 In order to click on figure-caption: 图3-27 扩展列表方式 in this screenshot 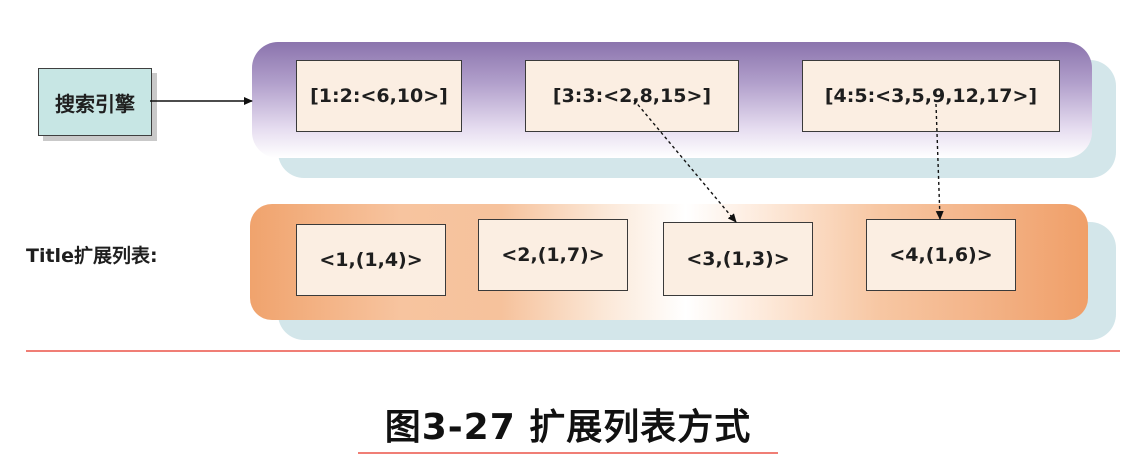, I will do `click(568, 427)`.